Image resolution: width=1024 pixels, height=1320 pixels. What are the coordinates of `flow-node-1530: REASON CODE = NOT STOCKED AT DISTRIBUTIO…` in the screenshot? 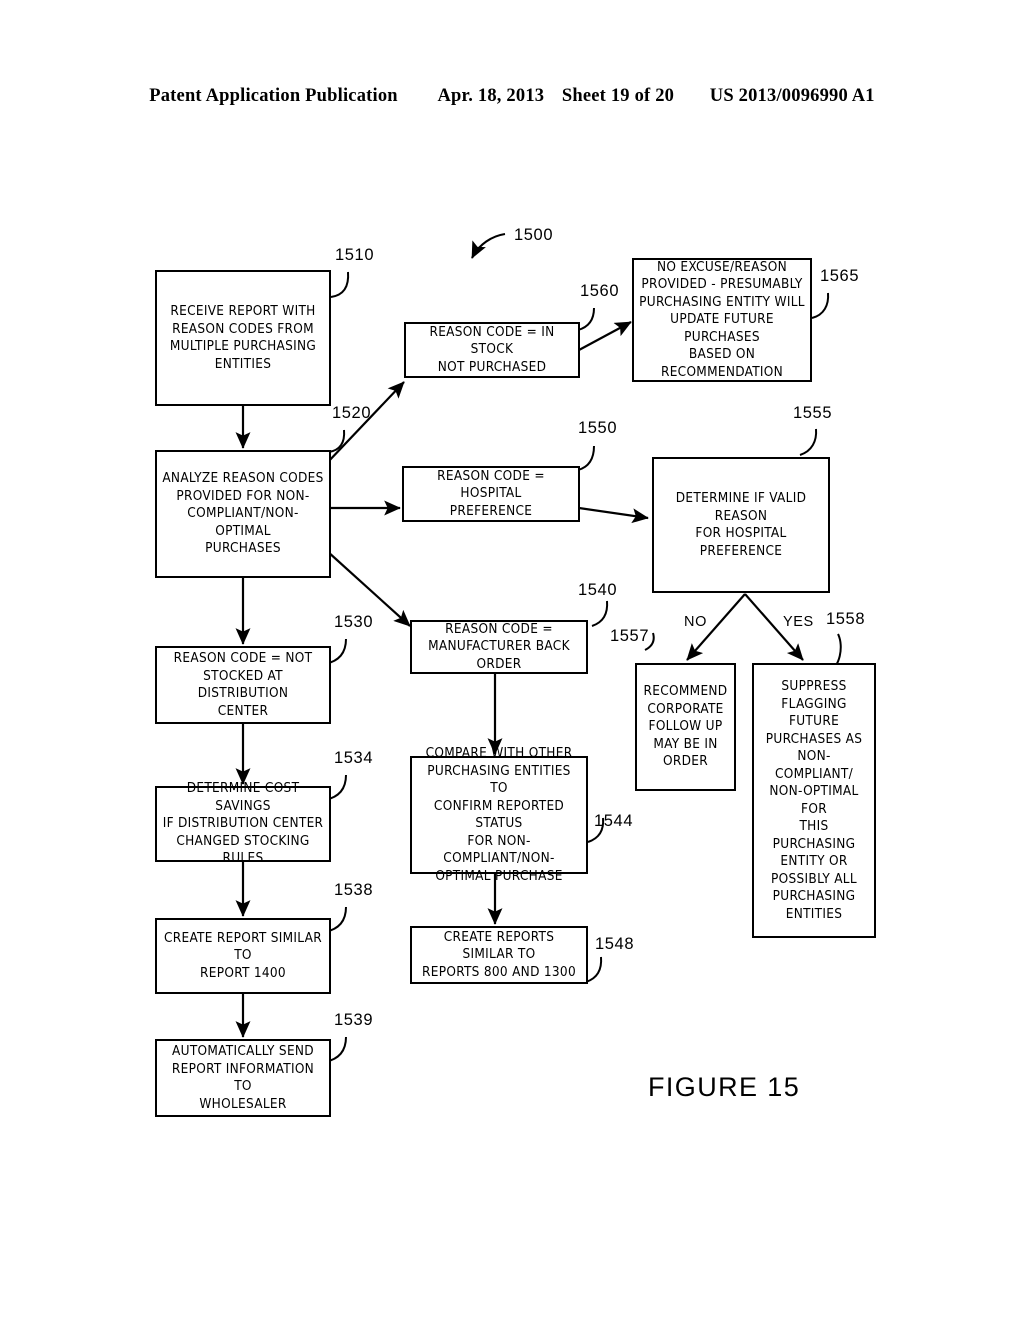 It's located at (243, 685).